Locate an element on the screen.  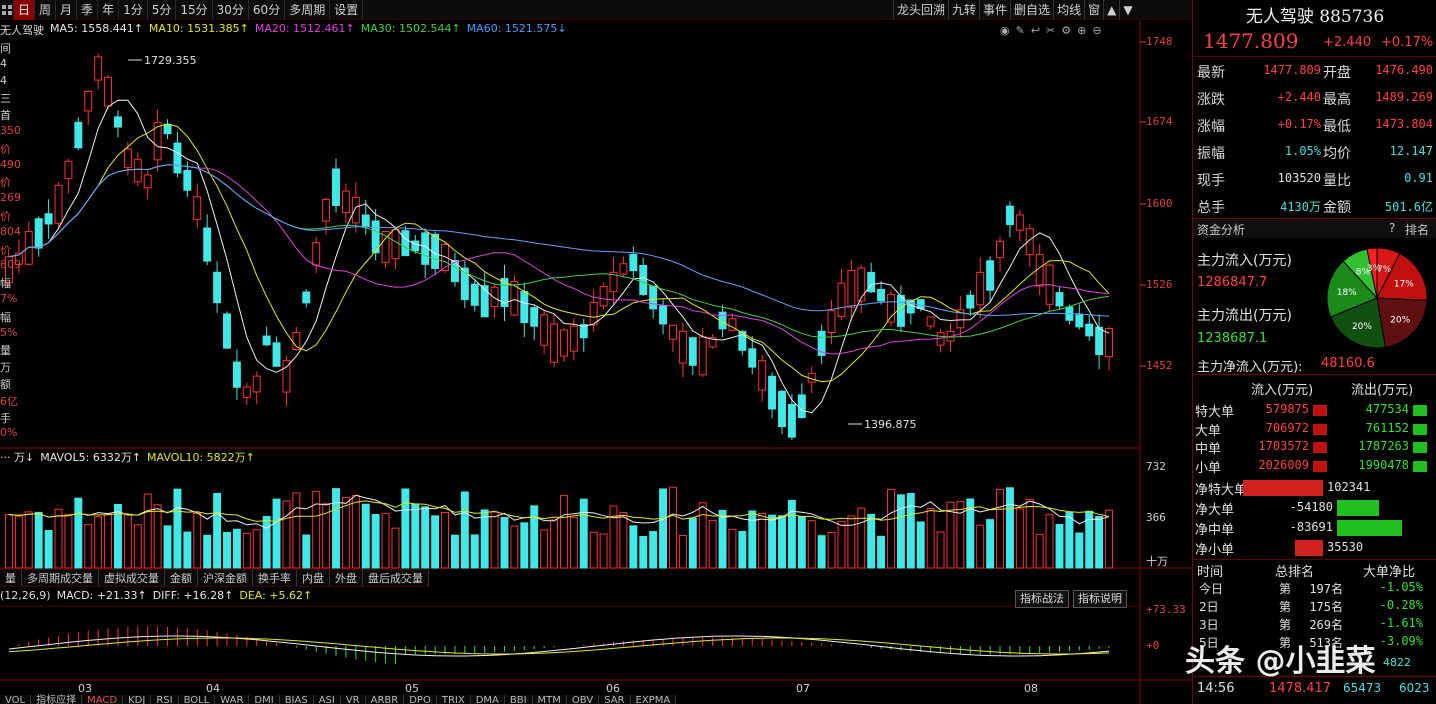
volume-subtab: 外盘 is located at coordinates (346, 578).